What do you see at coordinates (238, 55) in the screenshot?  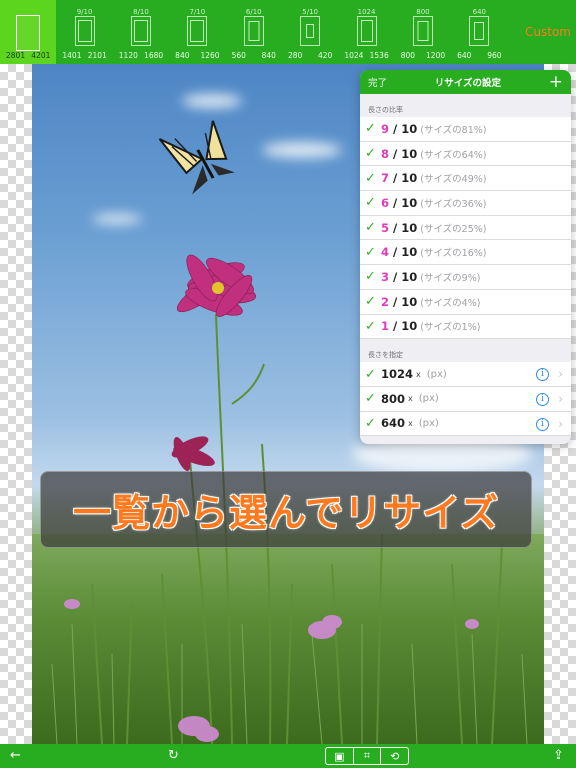 I see `size-width: 560` at bounding box center [238, 55].